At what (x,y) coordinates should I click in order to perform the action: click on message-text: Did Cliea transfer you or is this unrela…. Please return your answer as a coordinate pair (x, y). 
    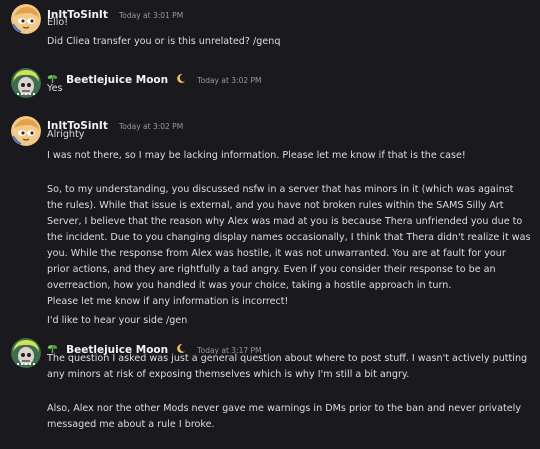
    Looking at the image, I should click on (164, 41).